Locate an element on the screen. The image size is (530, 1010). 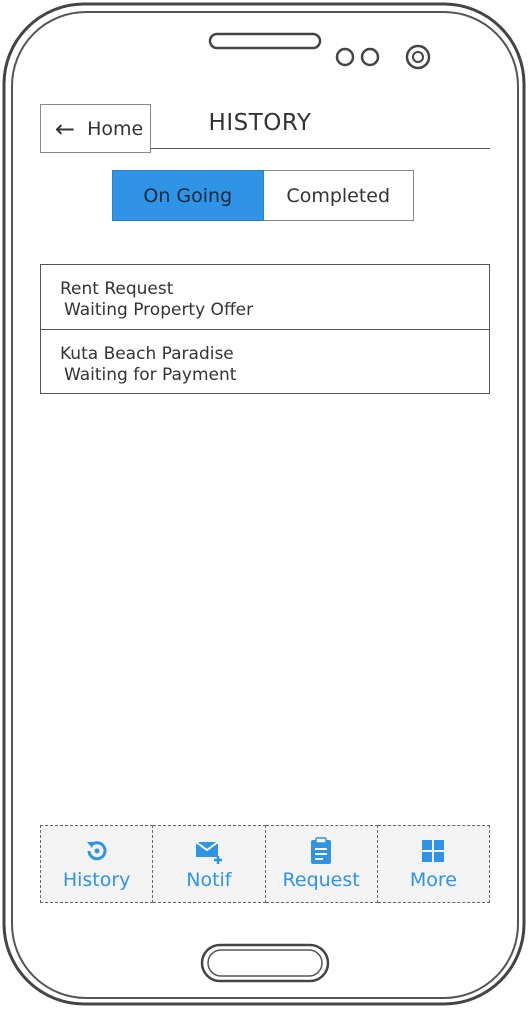
page-title: HISTORY is located at coordinates (260, 123).